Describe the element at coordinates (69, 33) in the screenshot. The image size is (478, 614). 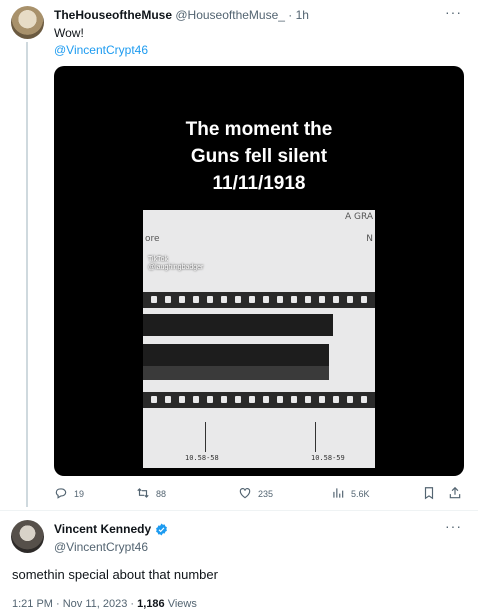
I see `reply-text: Wow!` at that location.